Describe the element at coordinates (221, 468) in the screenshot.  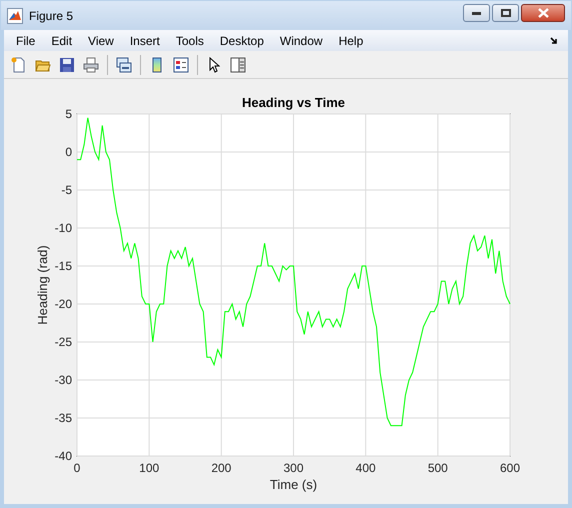
I see `x-tick-label: 200` at that location.